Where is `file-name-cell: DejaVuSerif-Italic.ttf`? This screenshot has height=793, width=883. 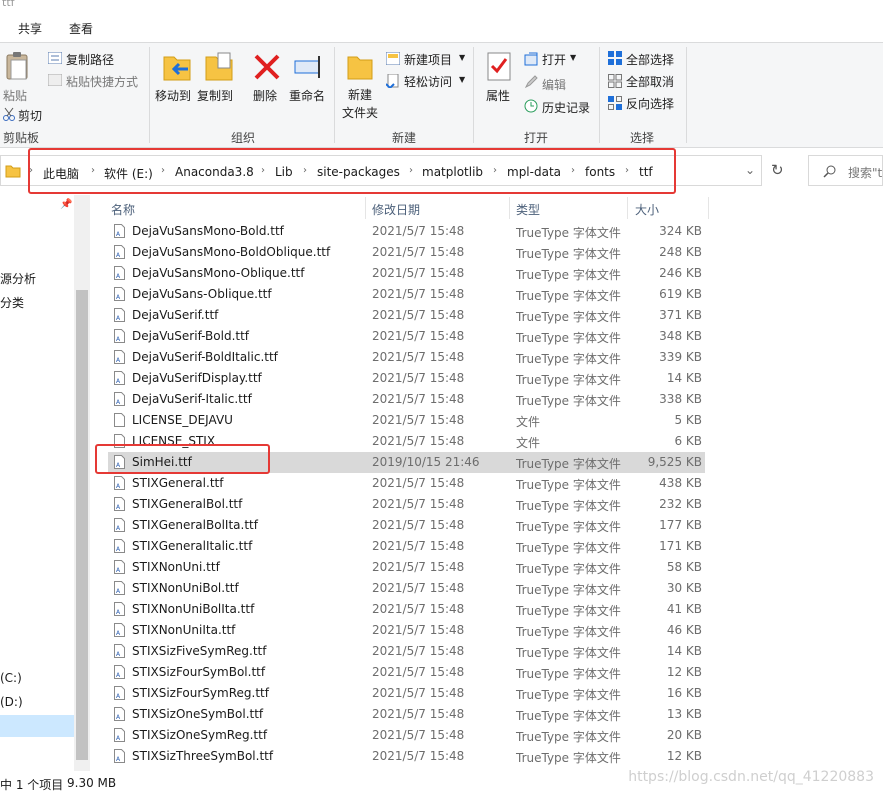
file-name-cell: DejaVuSerif-Italic.ttf is located at coordinates (192, 399).